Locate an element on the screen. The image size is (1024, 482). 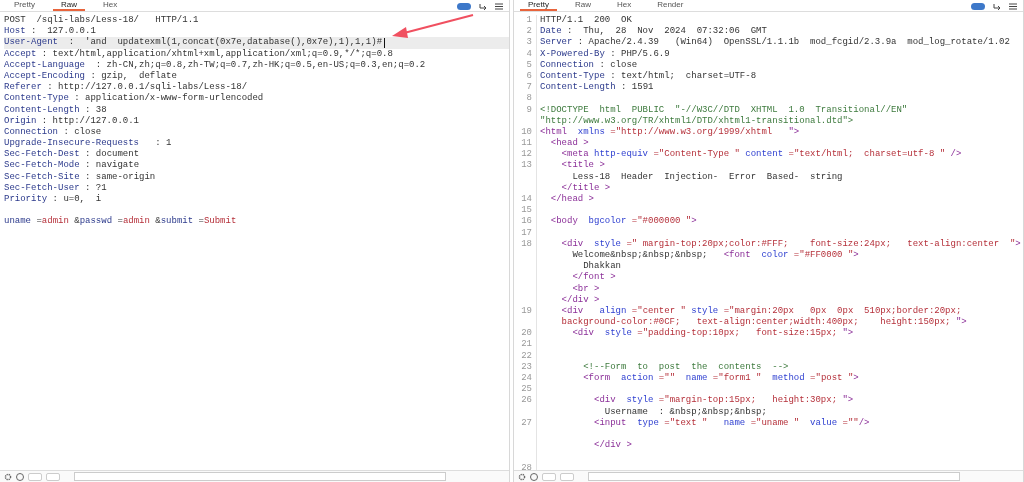
line-number: 8 is located at coordinates (529, 98).